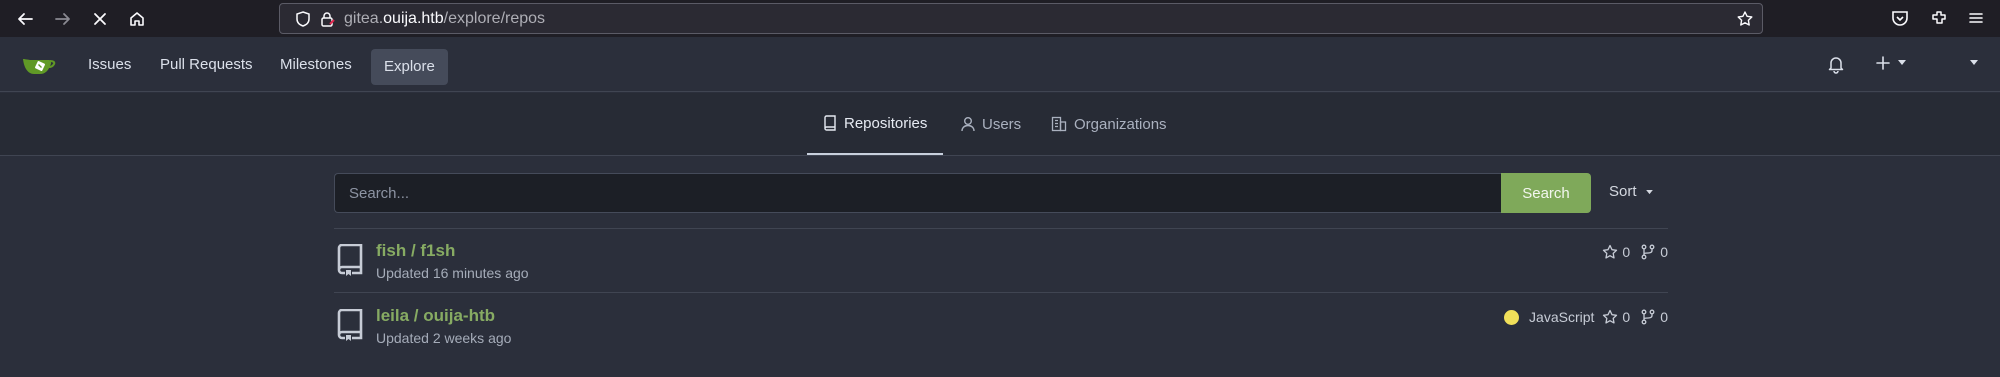 This screenshot has height=377, width=2000. I want to click on tab-users: Users, so click(991, 124).